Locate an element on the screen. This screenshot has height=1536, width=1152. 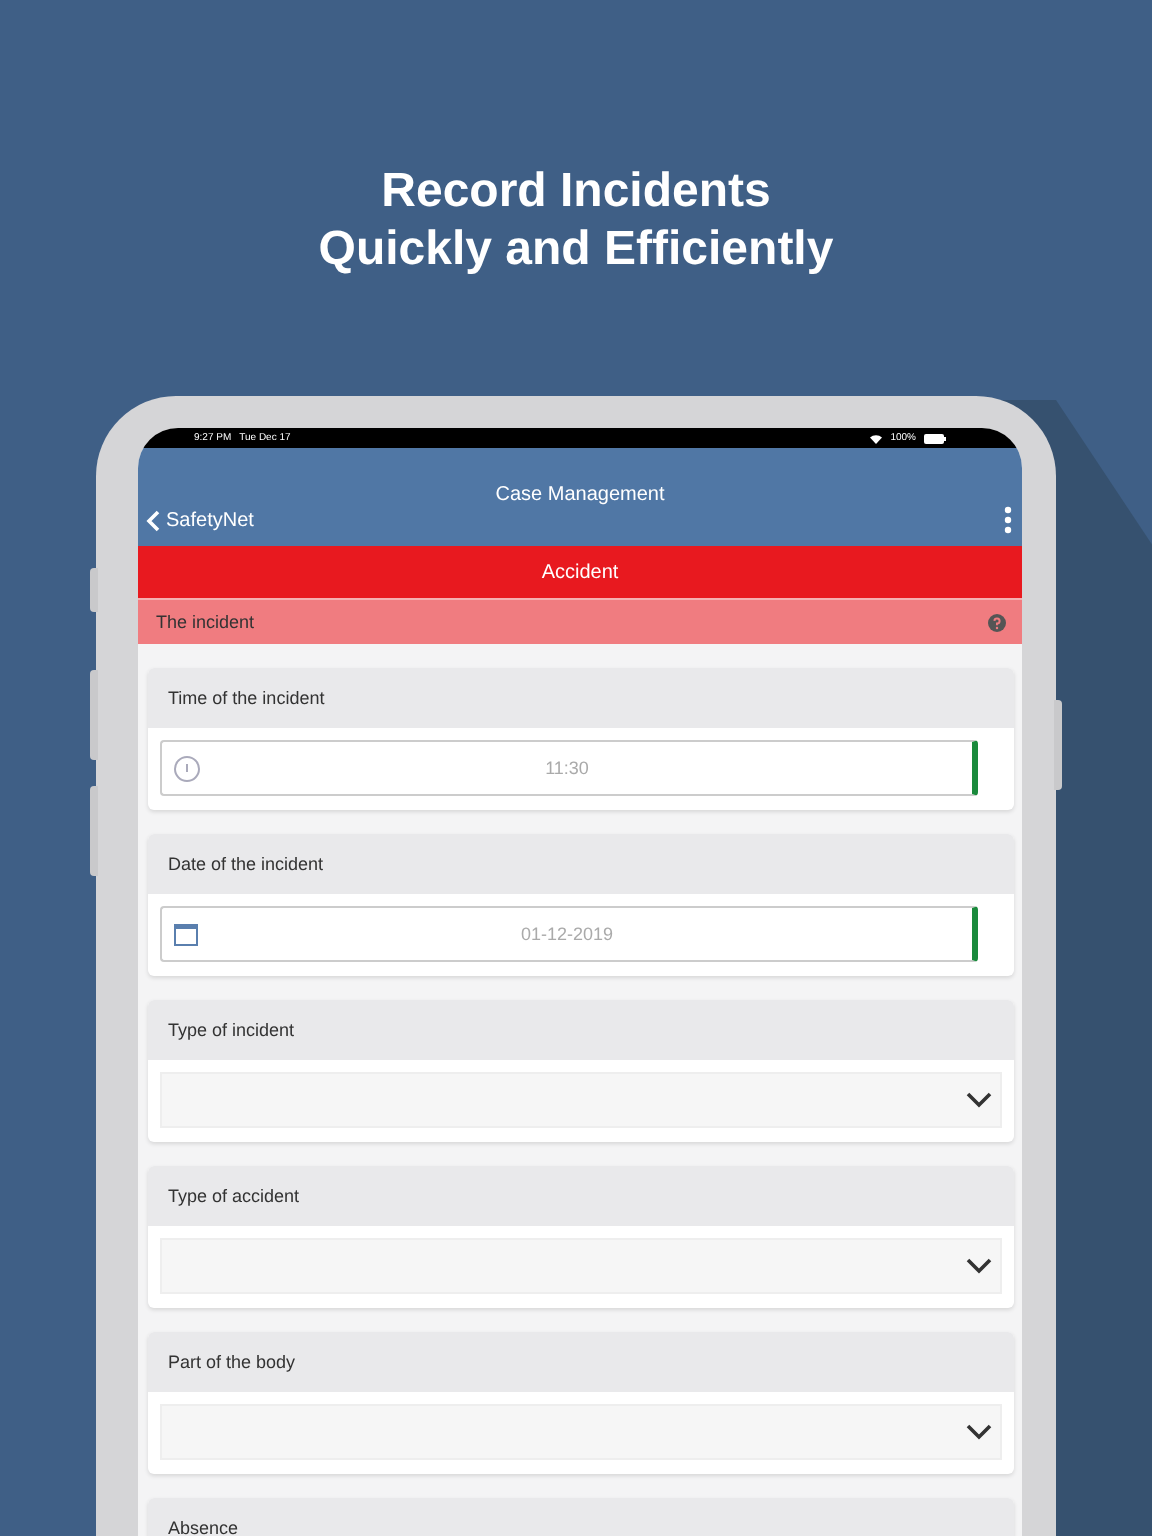
field-label: Date of the incident is located at coordinates (246, 864).